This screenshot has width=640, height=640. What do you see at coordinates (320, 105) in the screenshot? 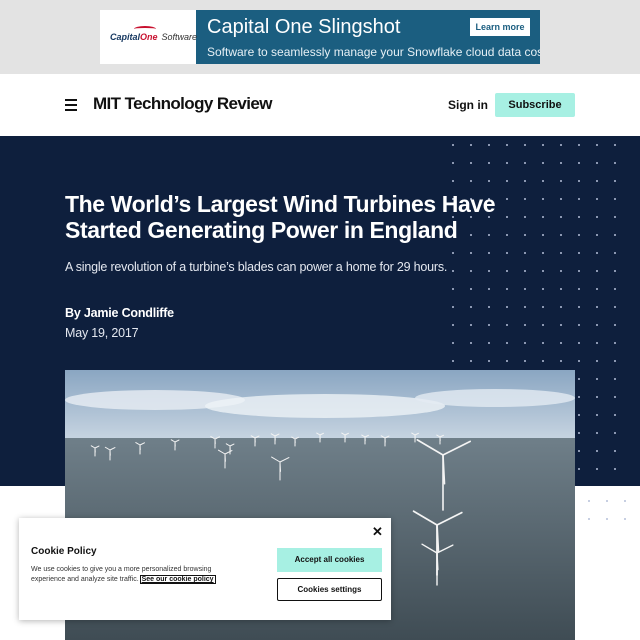
I see `site-header: MIT Technology Review Sign in Subscribe` at bounding box center [320, 105].